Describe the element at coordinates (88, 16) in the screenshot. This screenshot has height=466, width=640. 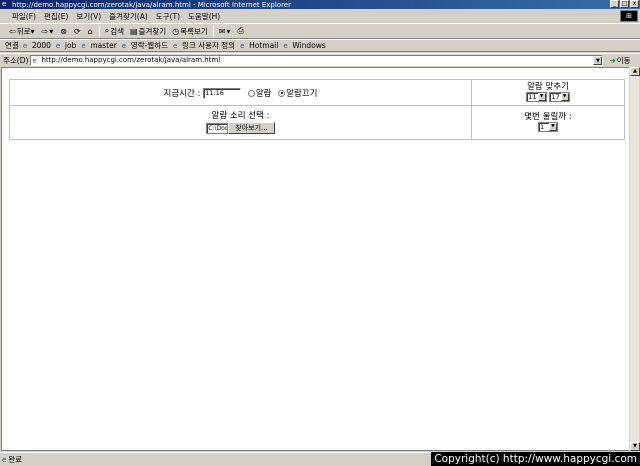
I see `menu-view: 보기(V)` at that location.